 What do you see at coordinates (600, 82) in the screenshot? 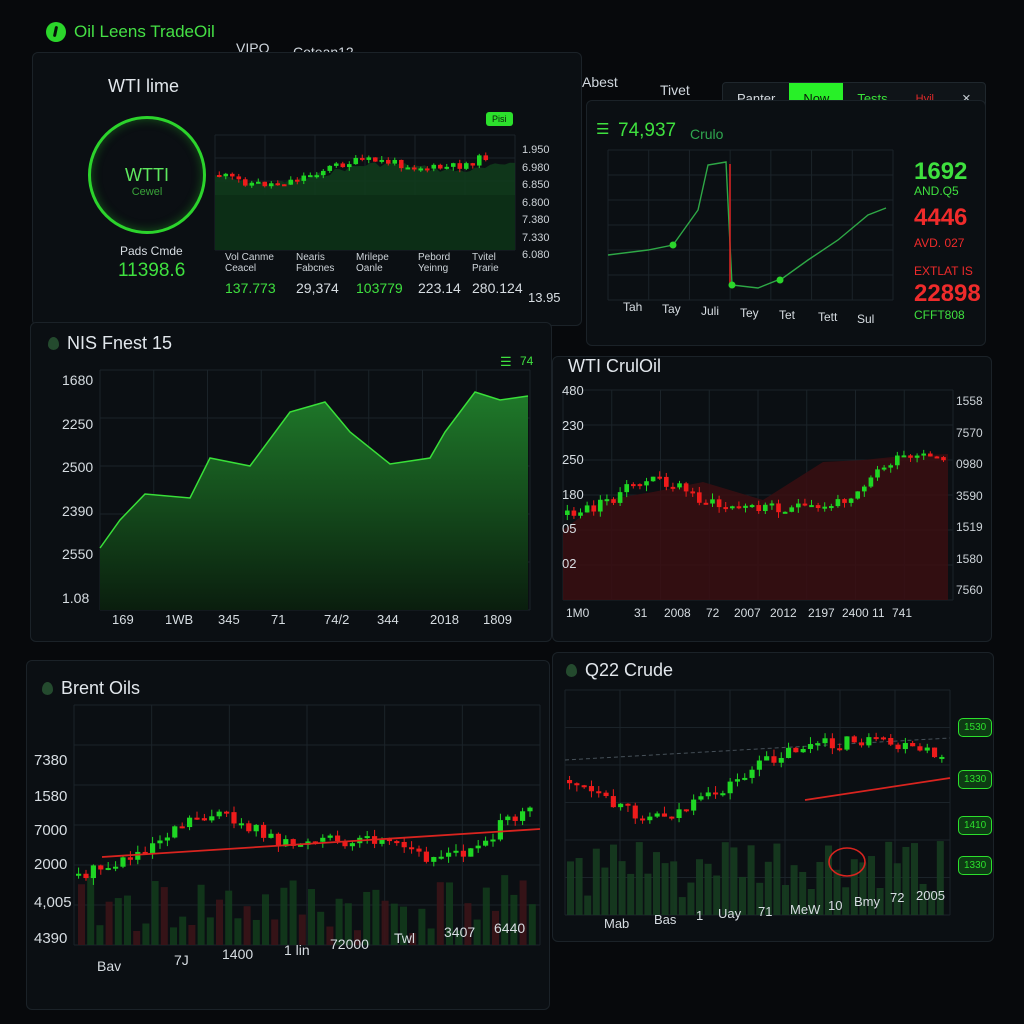
I see `nav-item-5: Abest` at bounding box center [600, 82].